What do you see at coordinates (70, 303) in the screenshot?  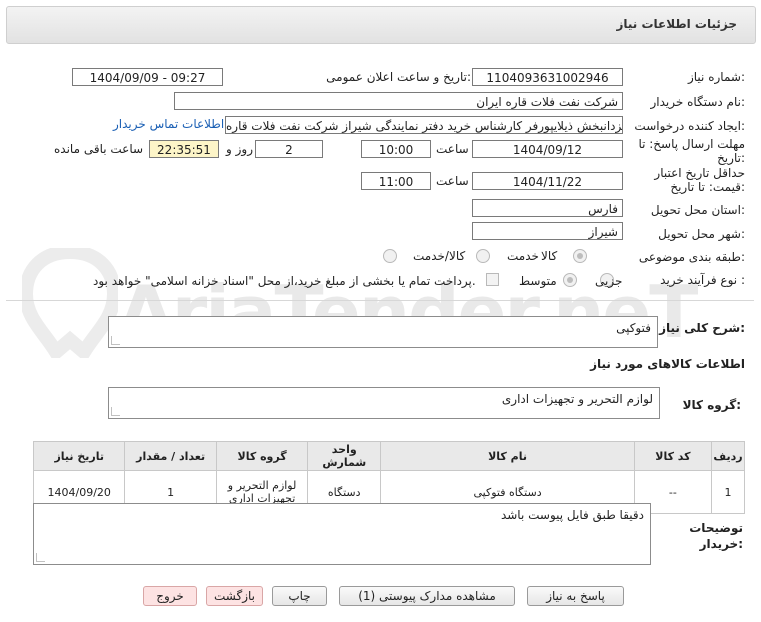 I see `watermark-logo-icon` at bounding box center [70, 303].